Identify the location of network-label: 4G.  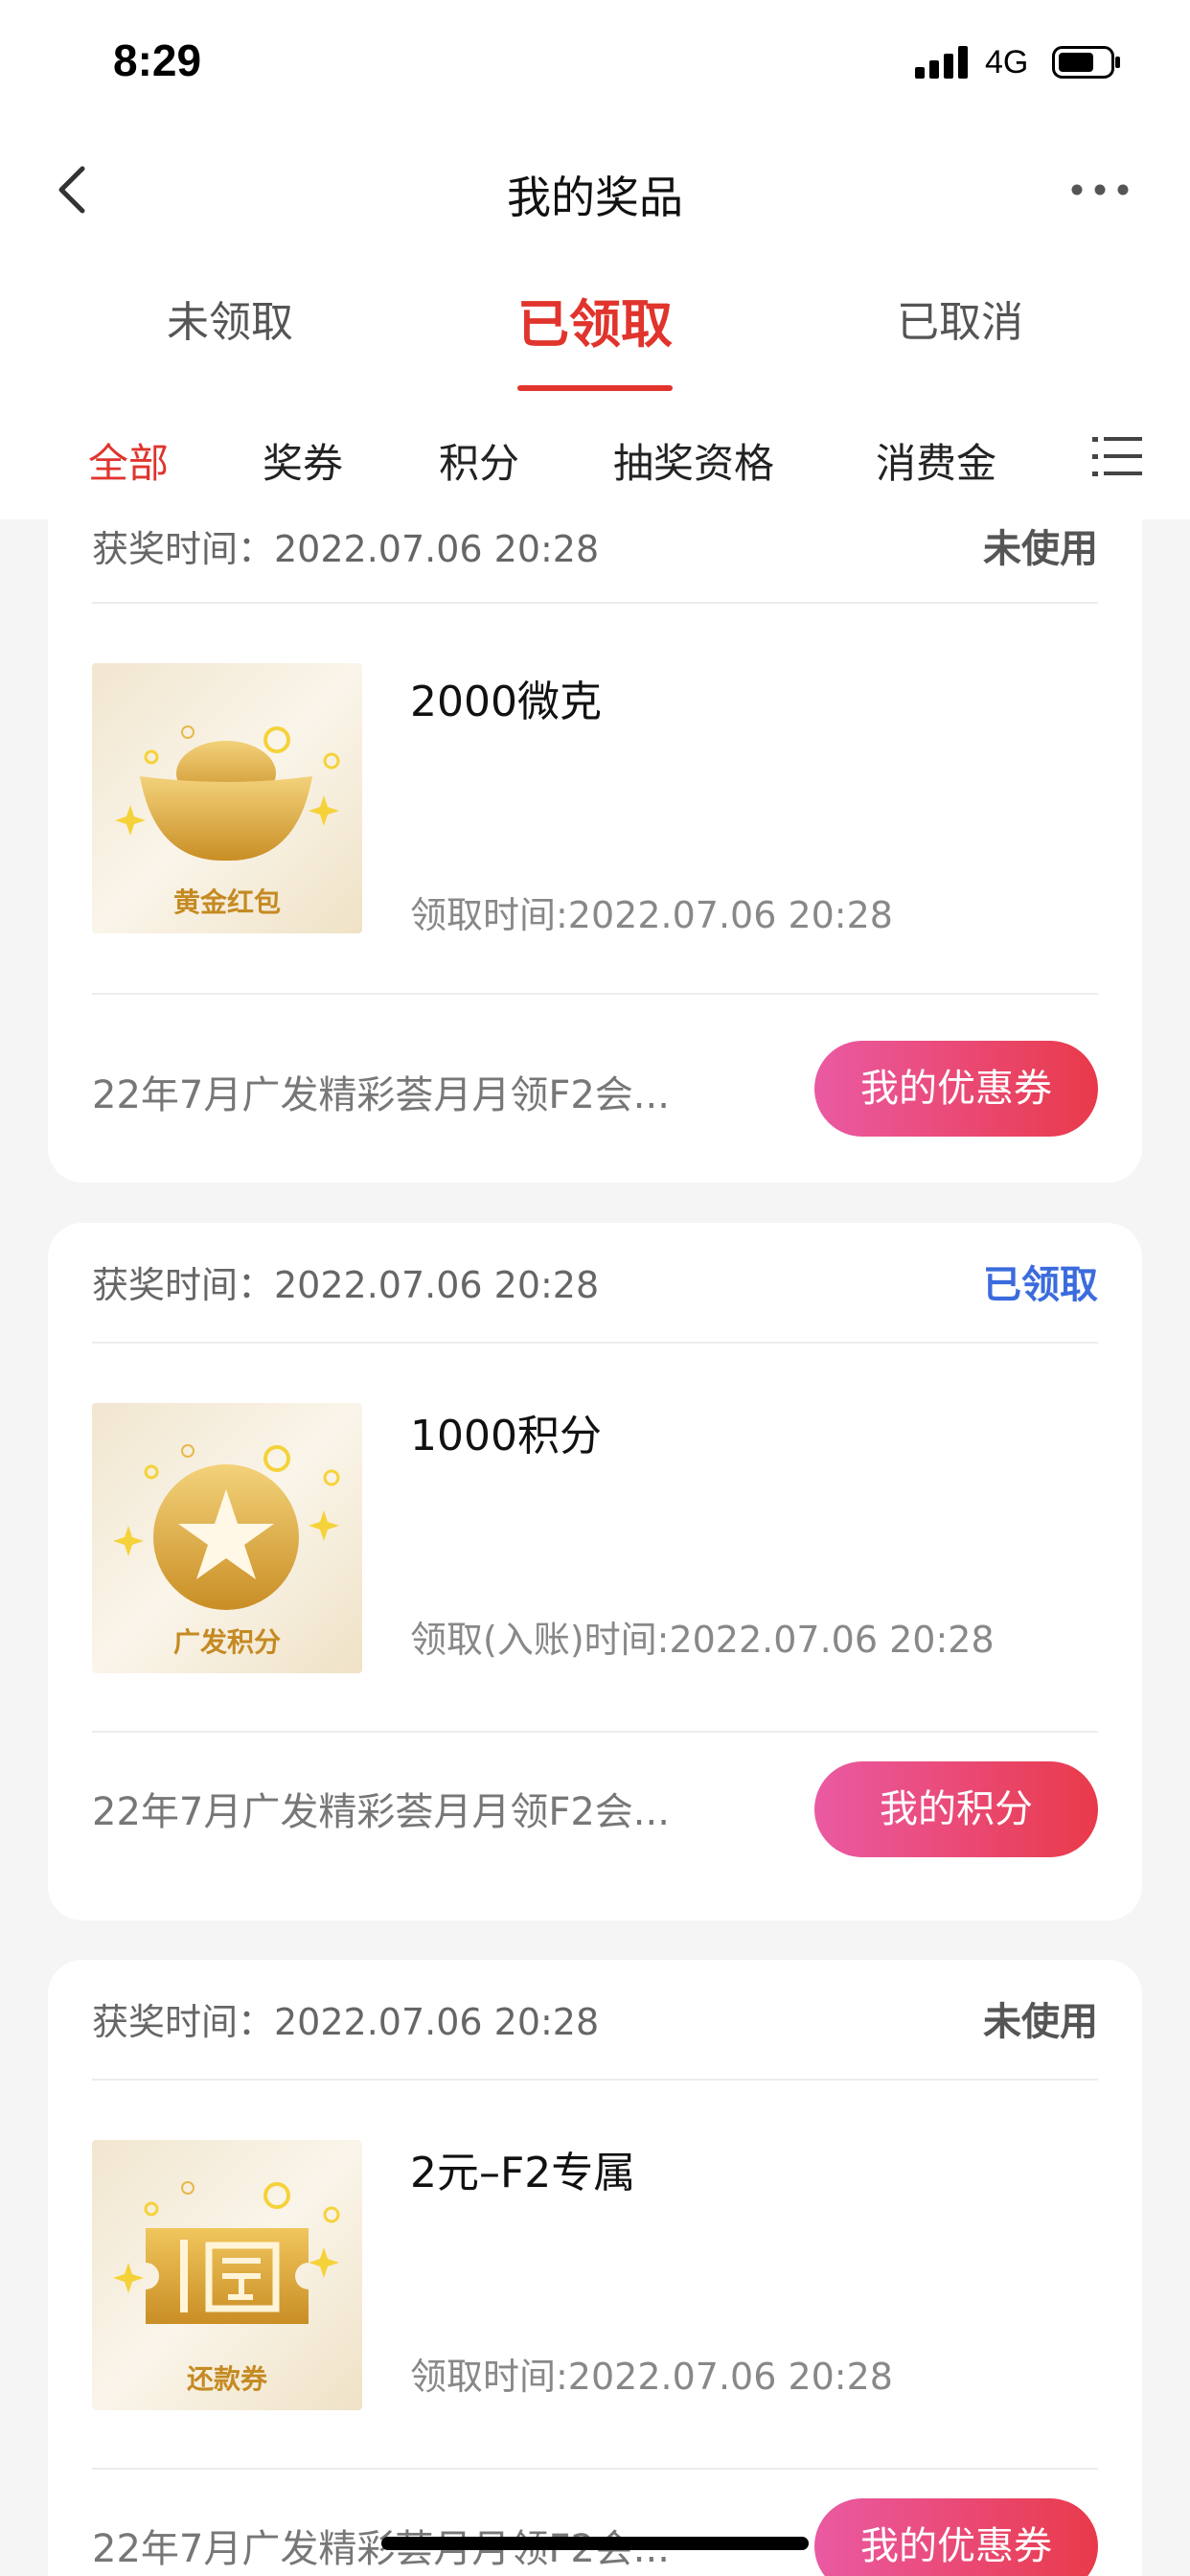
(1007, 62).